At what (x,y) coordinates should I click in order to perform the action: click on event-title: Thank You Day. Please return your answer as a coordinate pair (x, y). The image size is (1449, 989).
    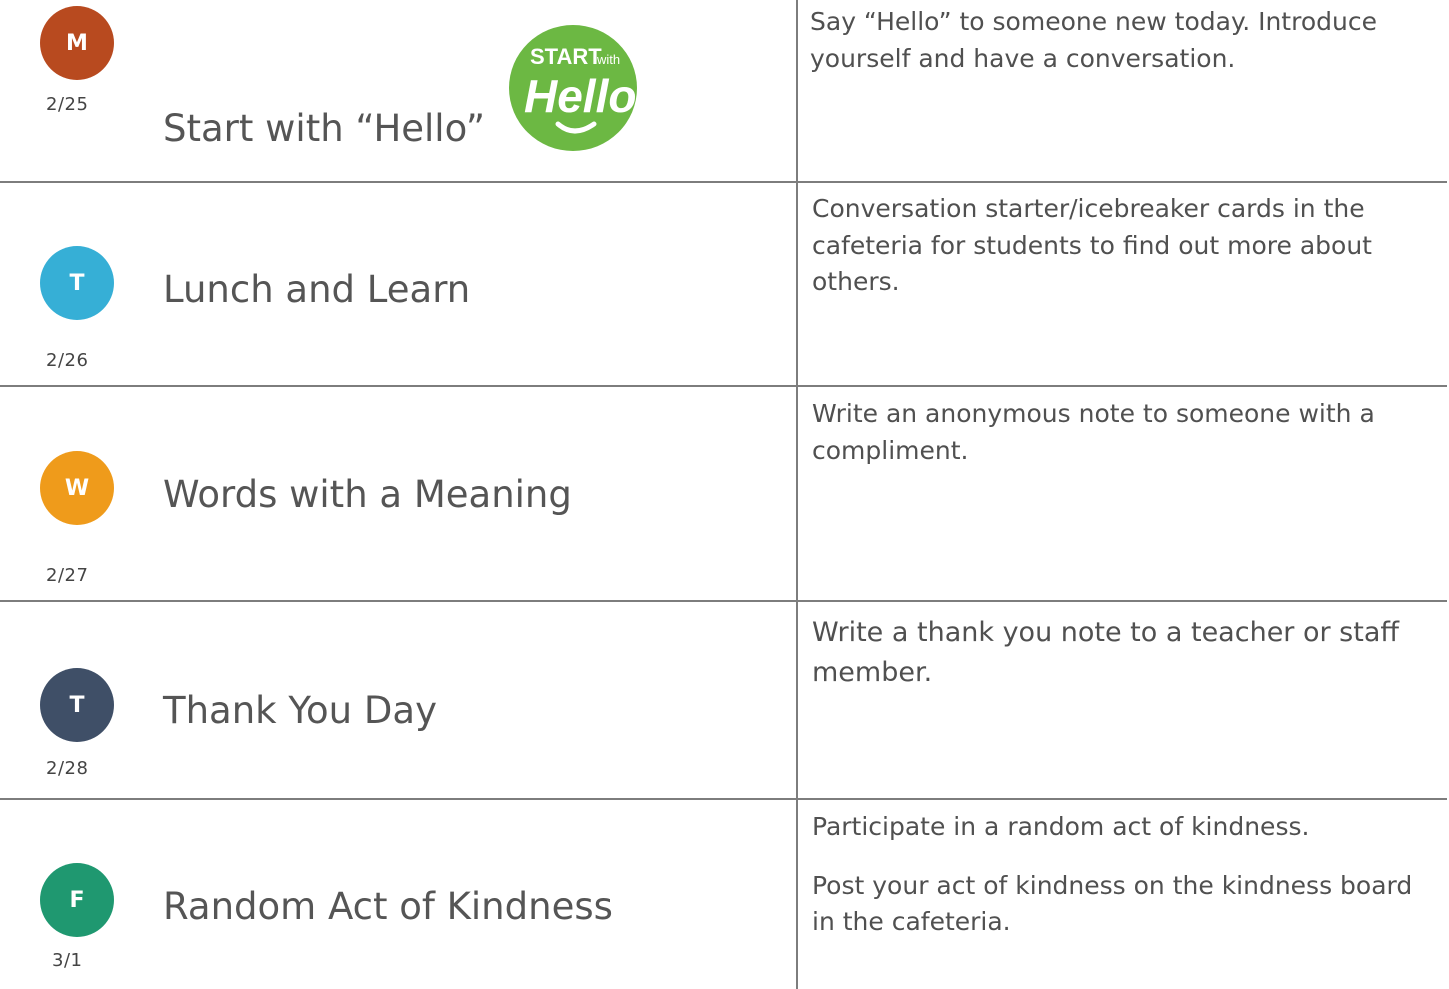
    Looking at the image, I should click on (300, 710).